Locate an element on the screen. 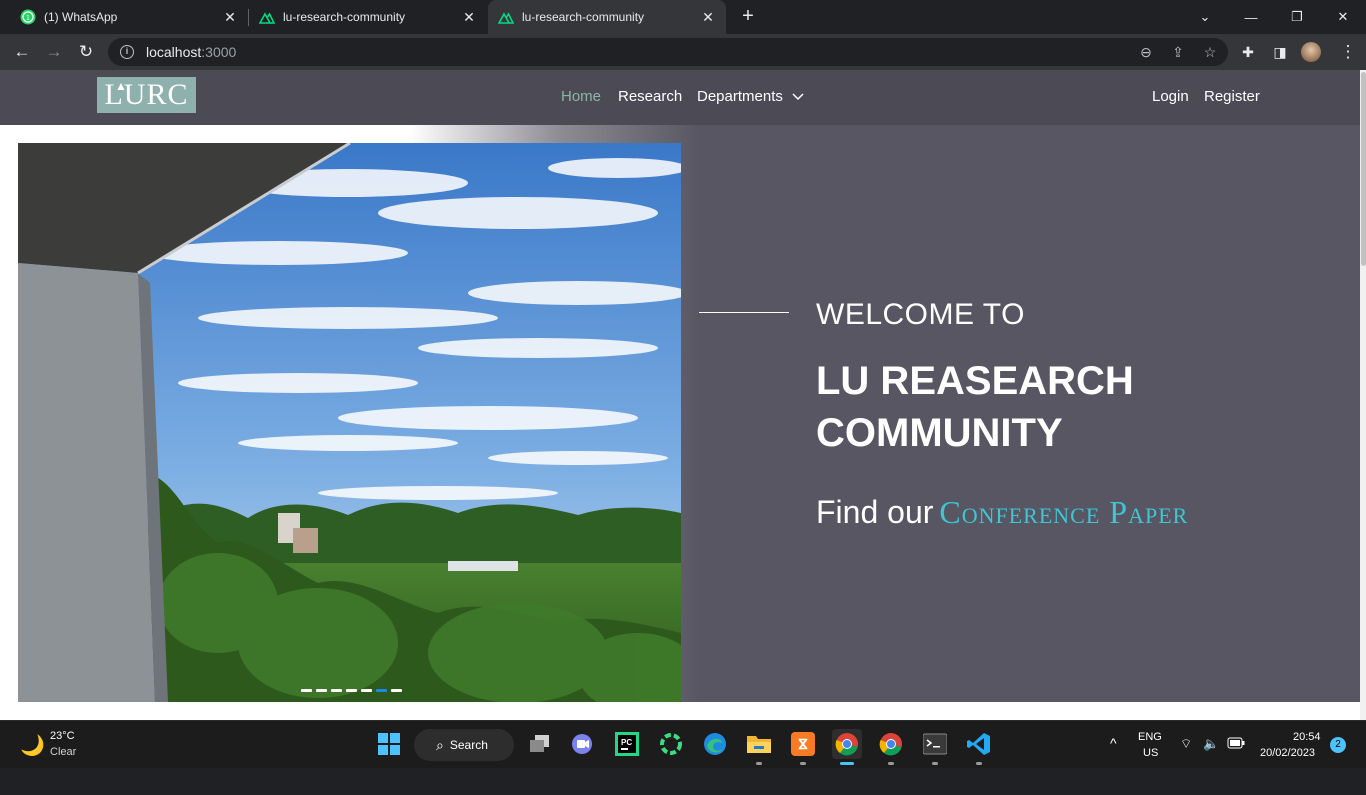  forward-icon: → is located at coordinates (54, 52).